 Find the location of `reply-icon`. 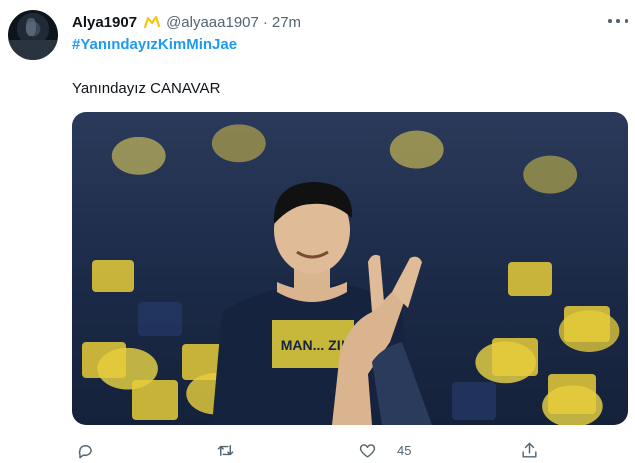

reply-icon is located at coordinates (85, 451).